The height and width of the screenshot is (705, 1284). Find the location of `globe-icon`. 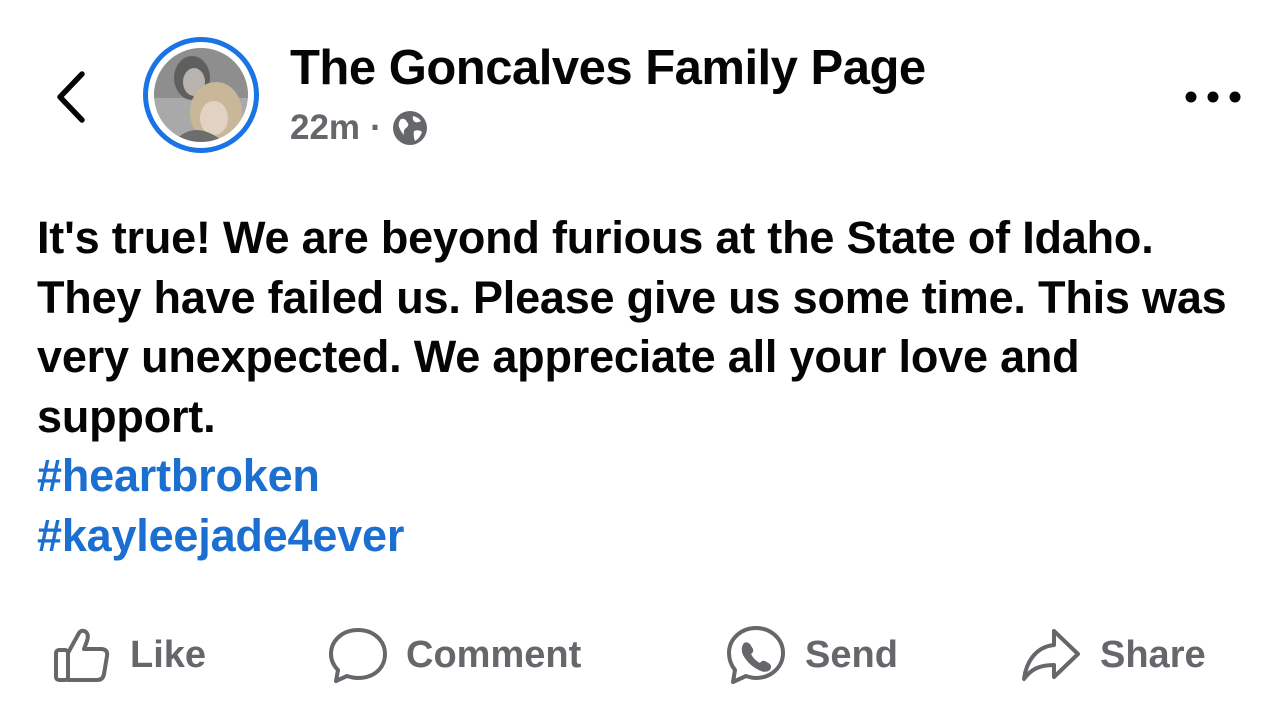

globe-icon is located at coordinates (409, 128).